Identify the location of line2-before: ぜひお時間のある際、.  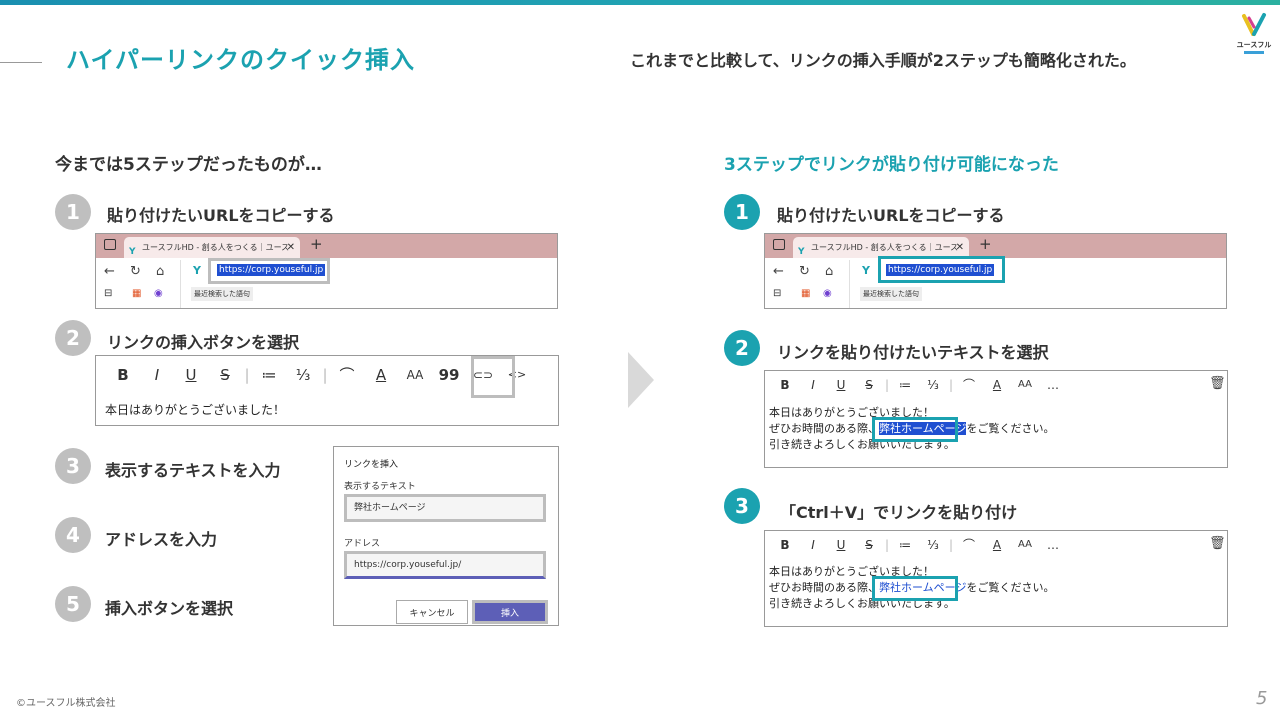
(824, 587).